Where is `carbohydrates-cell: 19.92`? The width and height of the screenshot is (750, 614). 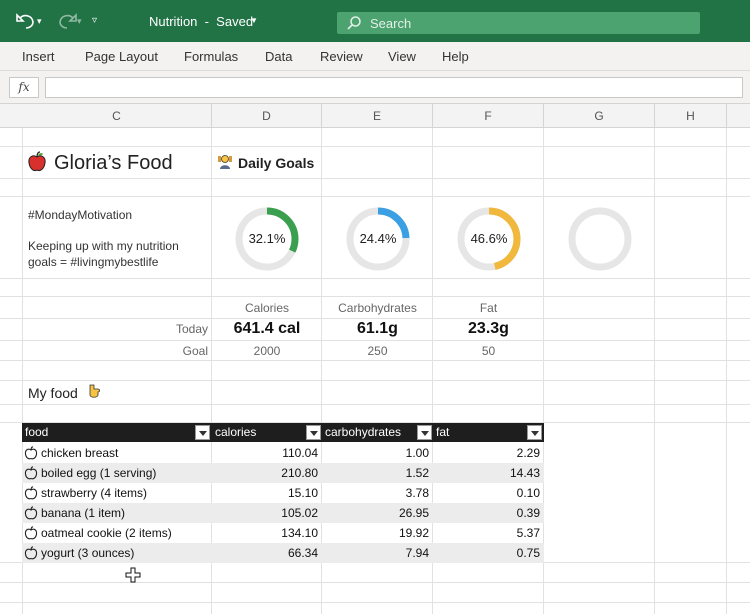
carbohydrates-cell: 19.92 is located at coordinates (413, 533).